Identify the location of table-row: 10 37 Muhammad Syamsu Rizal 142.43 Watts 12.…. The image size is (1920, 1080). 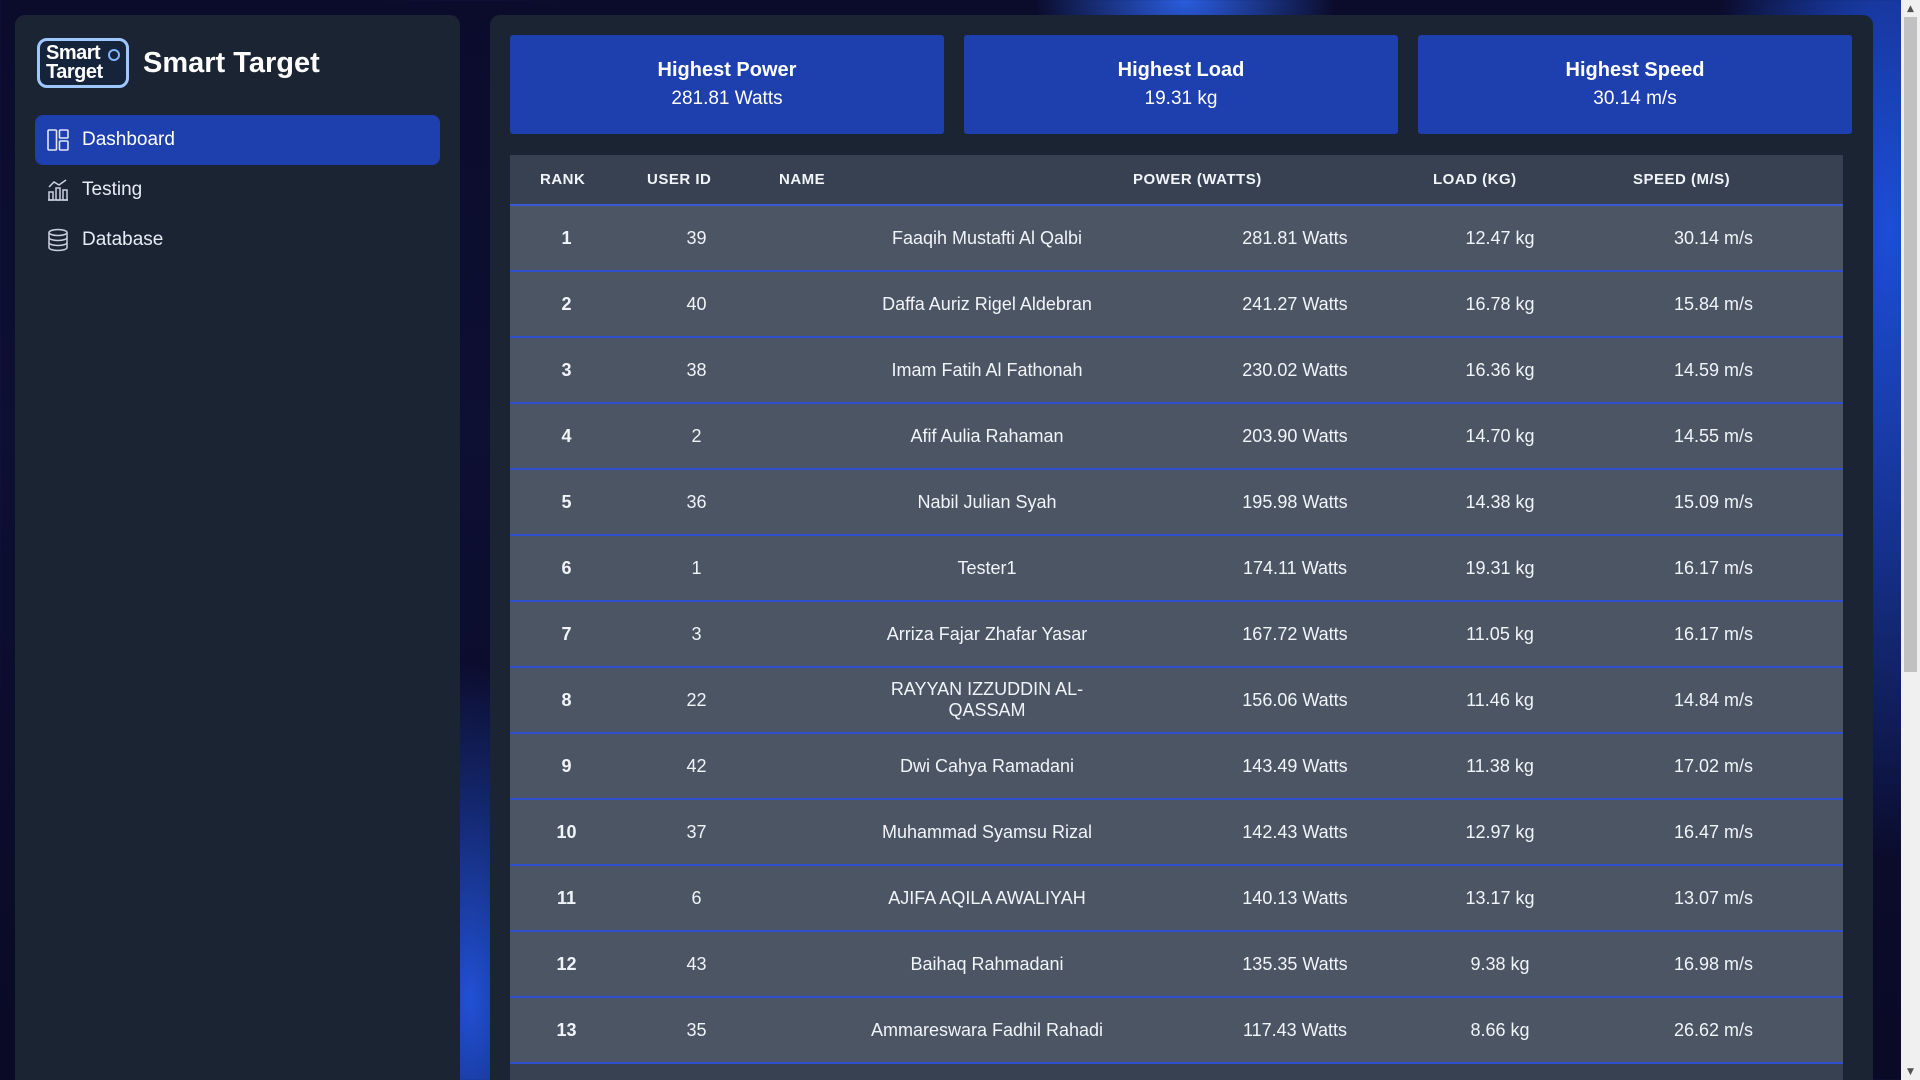
(1176, 832).